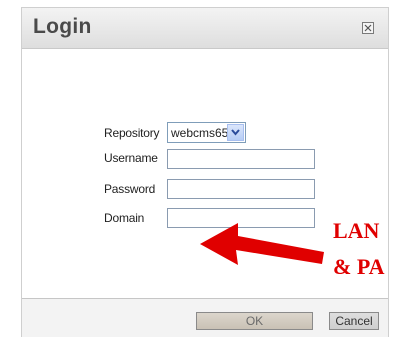 This screenshot has height=348, width=404. I want to click on domain-label: Domain, so click(124, 218).